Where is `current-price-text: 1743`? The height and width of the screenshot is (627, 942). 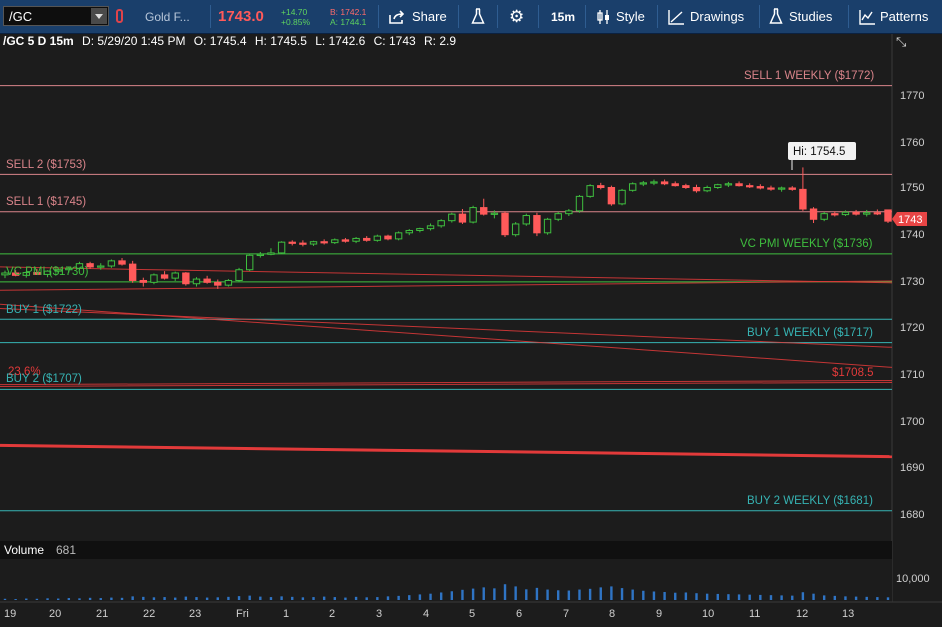
current-price-text: 1743 is located at coordinates (910, 220).